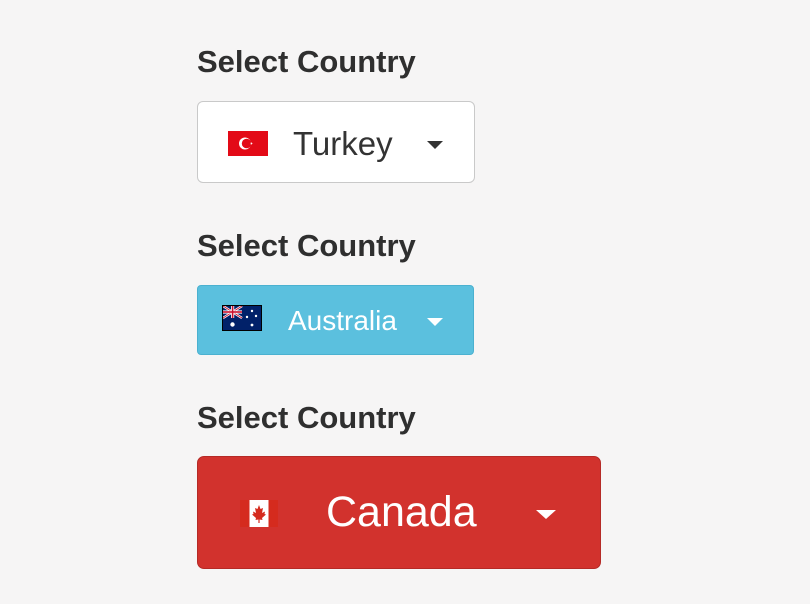  Describe the element at coordinates (306, 245) in the screenshot. I see `select-country-label-2: Select Country` at that location.